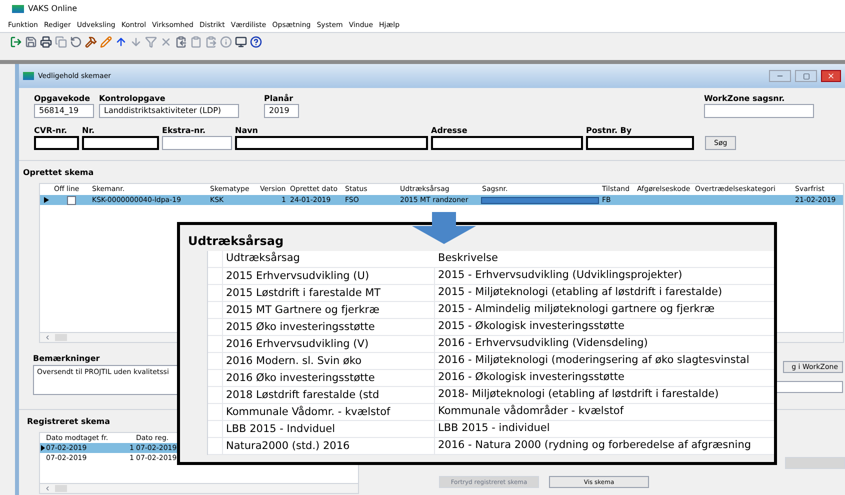 The height and width of the screenshot is (495, 845). Describe the element at coordinates (559, 276) in the screenshot. I see `table-cell-text: 2015 - Erhvervsudvikling (Udviklingsprojekter)` at that location.